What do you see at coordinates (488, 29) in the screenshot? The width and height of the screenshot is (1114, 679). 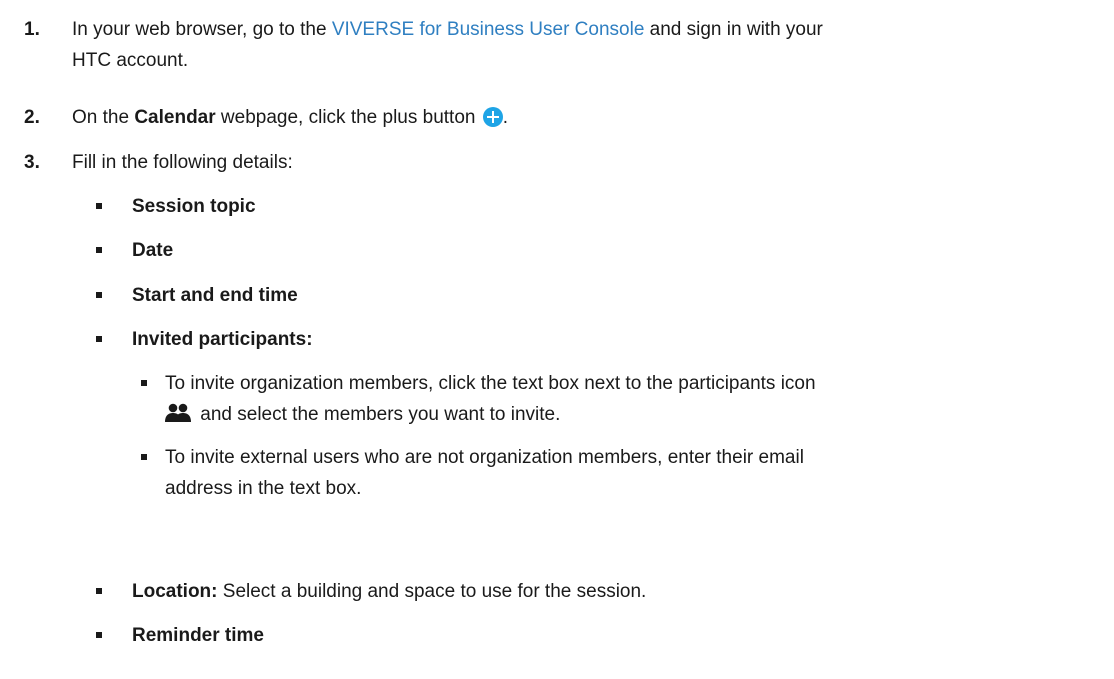 I see `user-console-link: VIVERSE for Business User Console` at bounding box center [488, 29].